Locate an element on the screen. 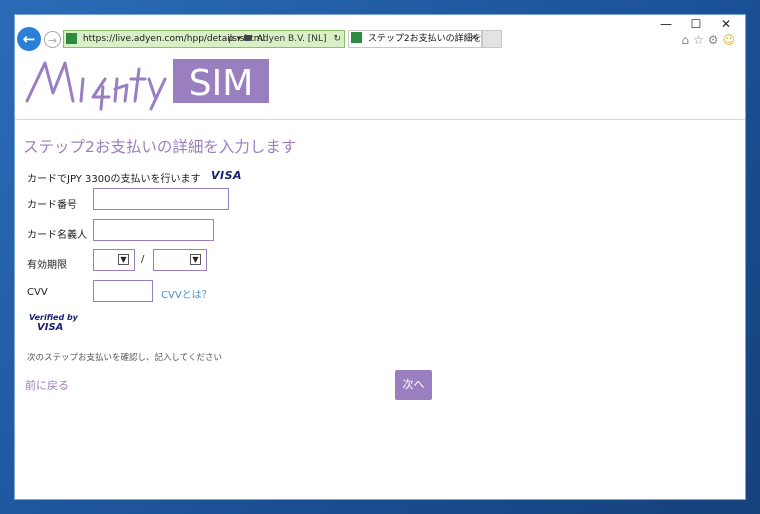 The image size is (760, 514). next-button: 次へ is located at coordinates (413, 385).